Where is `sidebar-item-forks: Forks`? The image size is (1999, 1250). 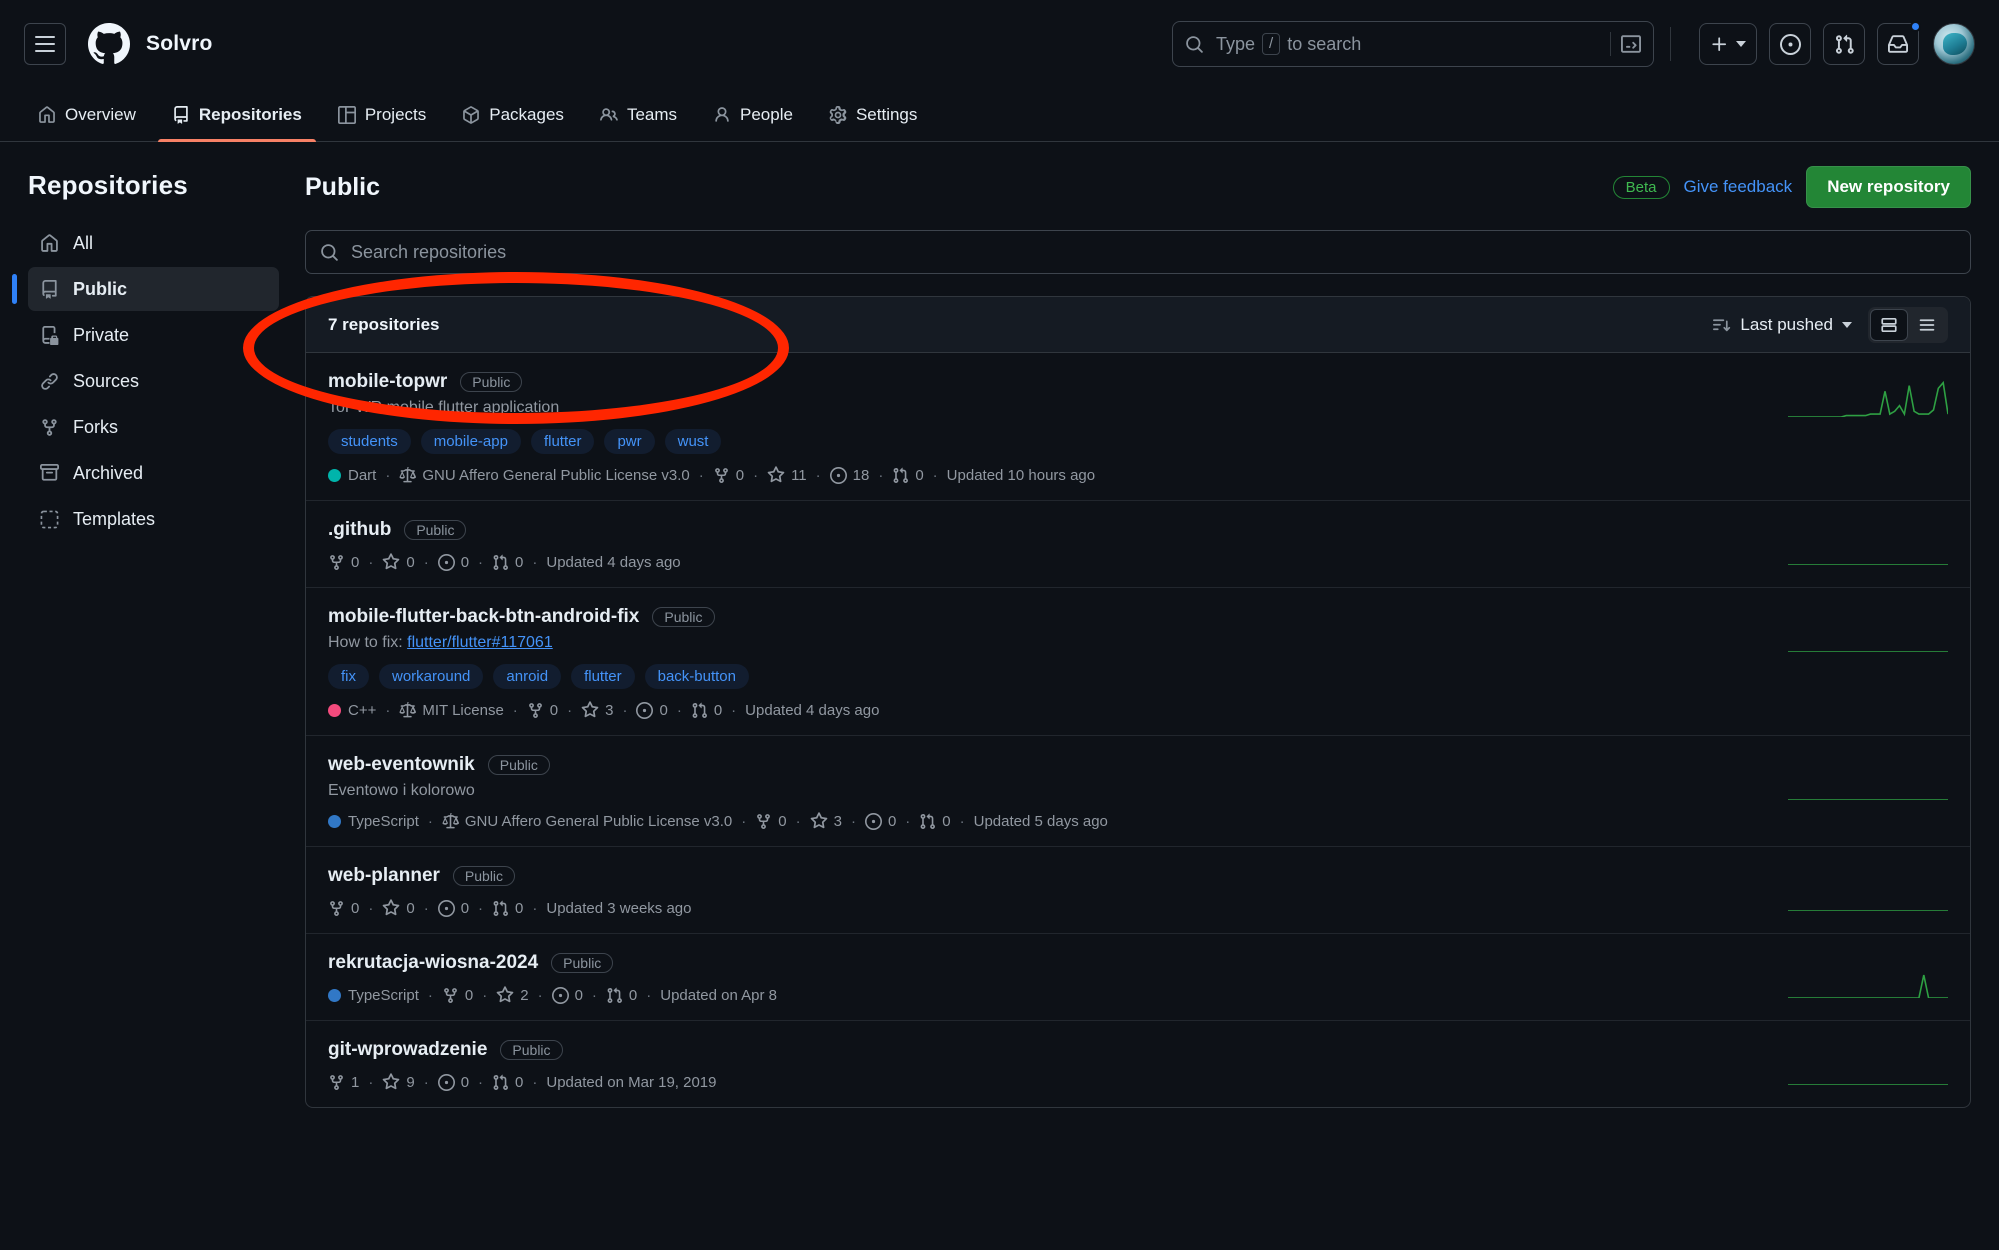
sidebar-item-forks: Forks is located at coordinates (153, 427).